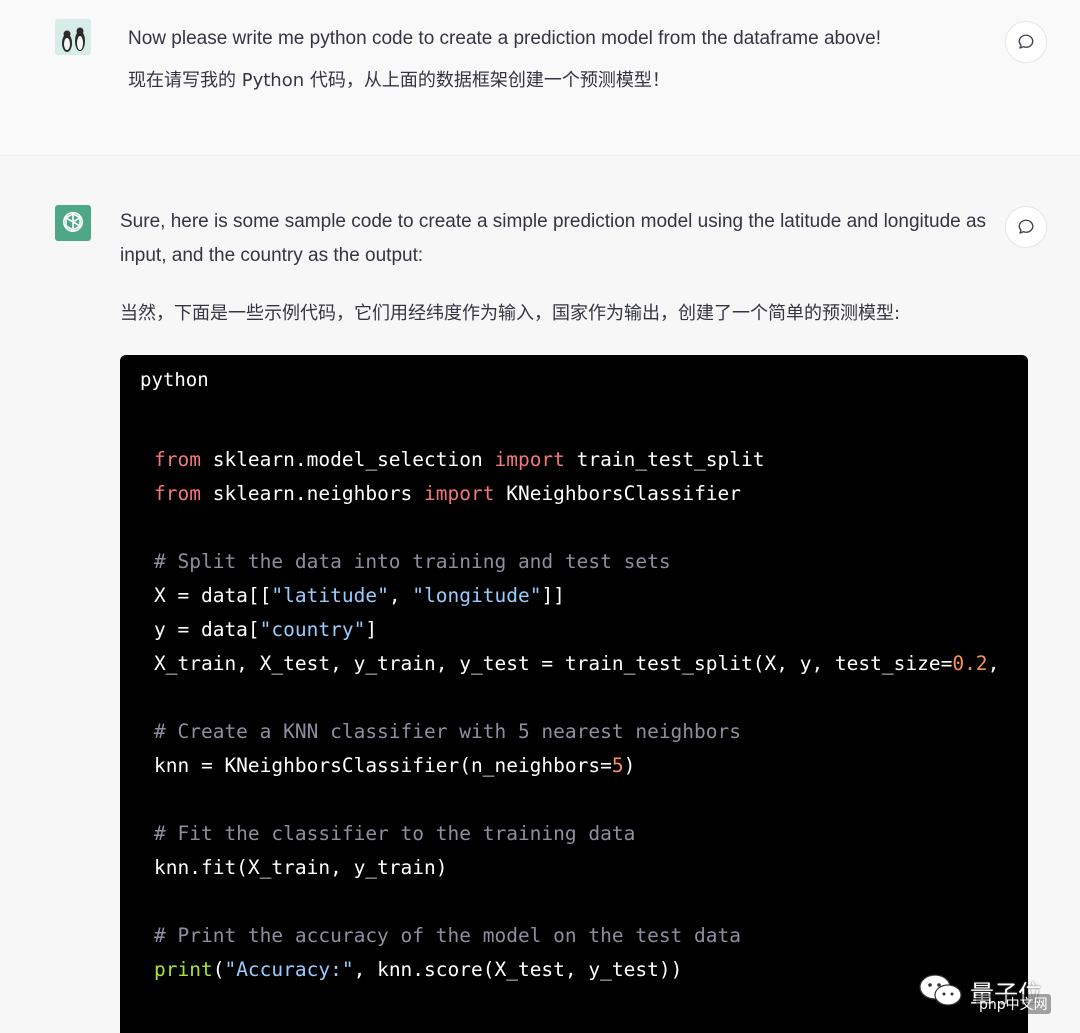  Describe the element at coordinates (629, 765) in the screenshot. I see `code-token: )` at that location.